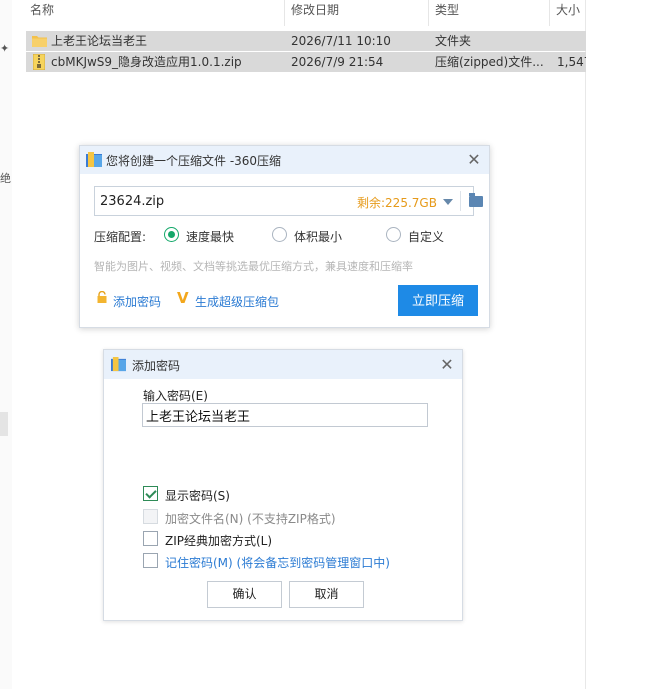 Image resolution: width=647 pixels, height=689 pixels. I want to click on radio-smallest, so click(279, 234).